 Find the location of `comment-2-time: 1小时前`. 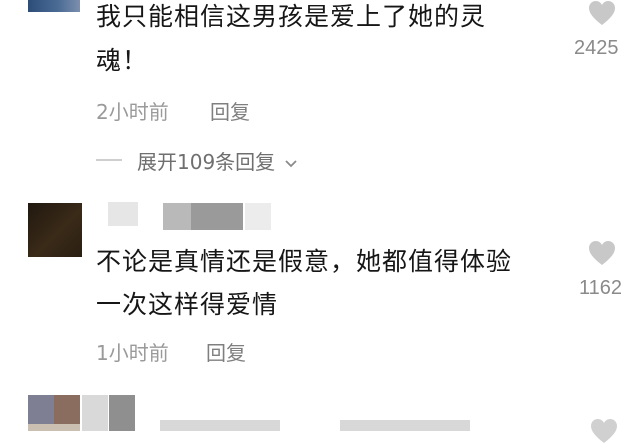

comment-2-time: 1小时前 is located at coordinates (132, 353).